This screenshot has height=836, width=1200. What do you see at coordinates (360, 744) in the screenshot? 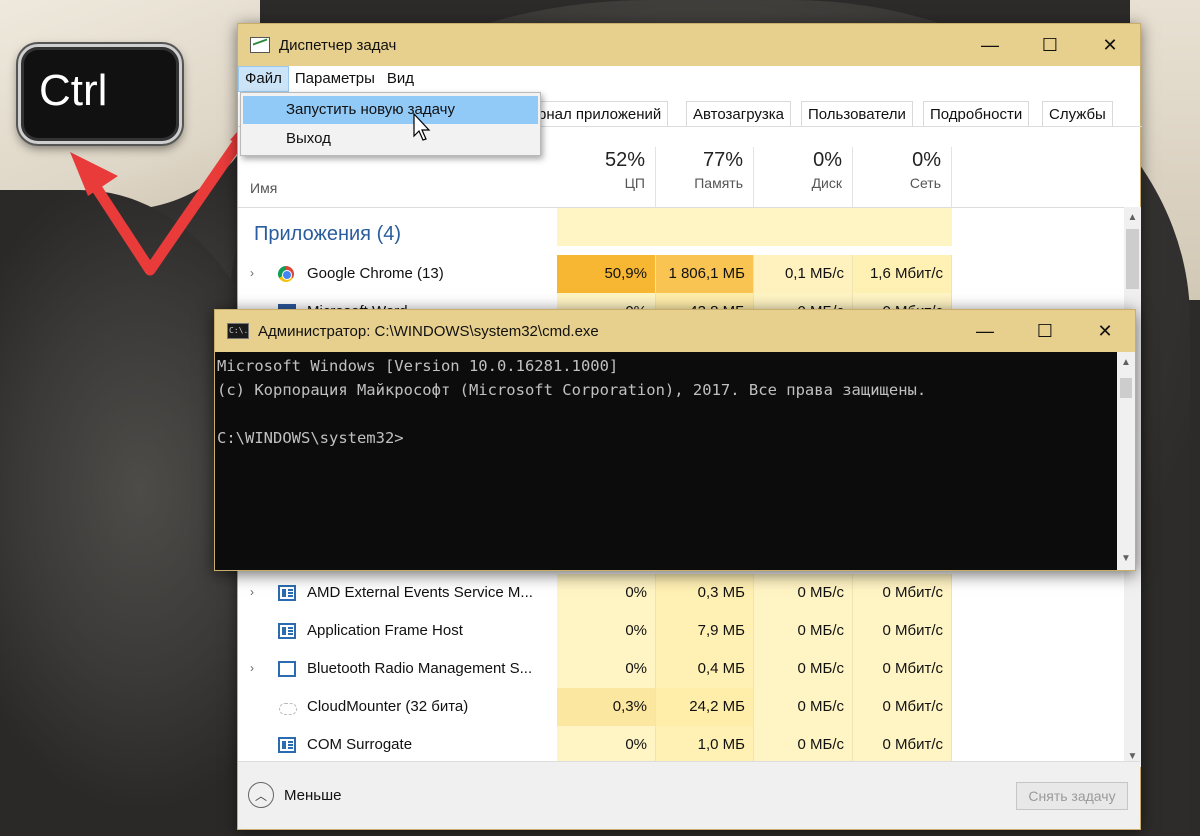
I see `process-name: COM Surrogate` at bounding box center [360, 744].